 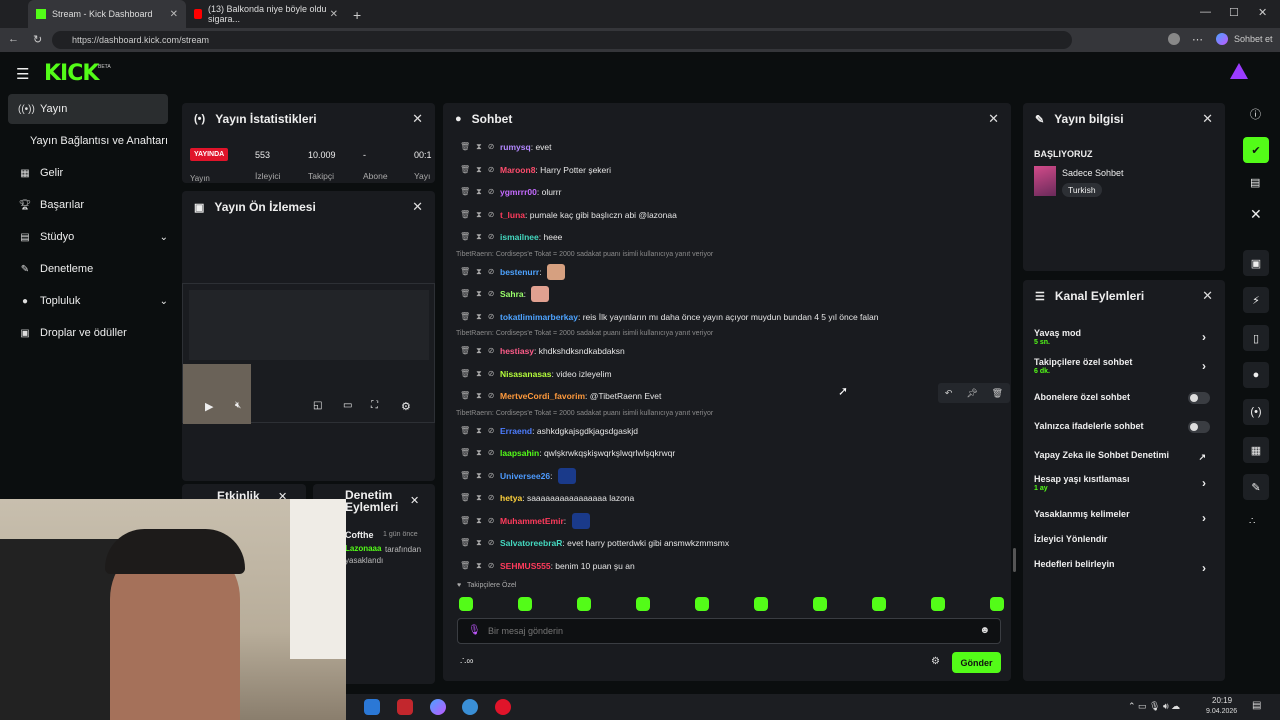 I want to click on chat-username: hetya, so click(x=511, y=498).